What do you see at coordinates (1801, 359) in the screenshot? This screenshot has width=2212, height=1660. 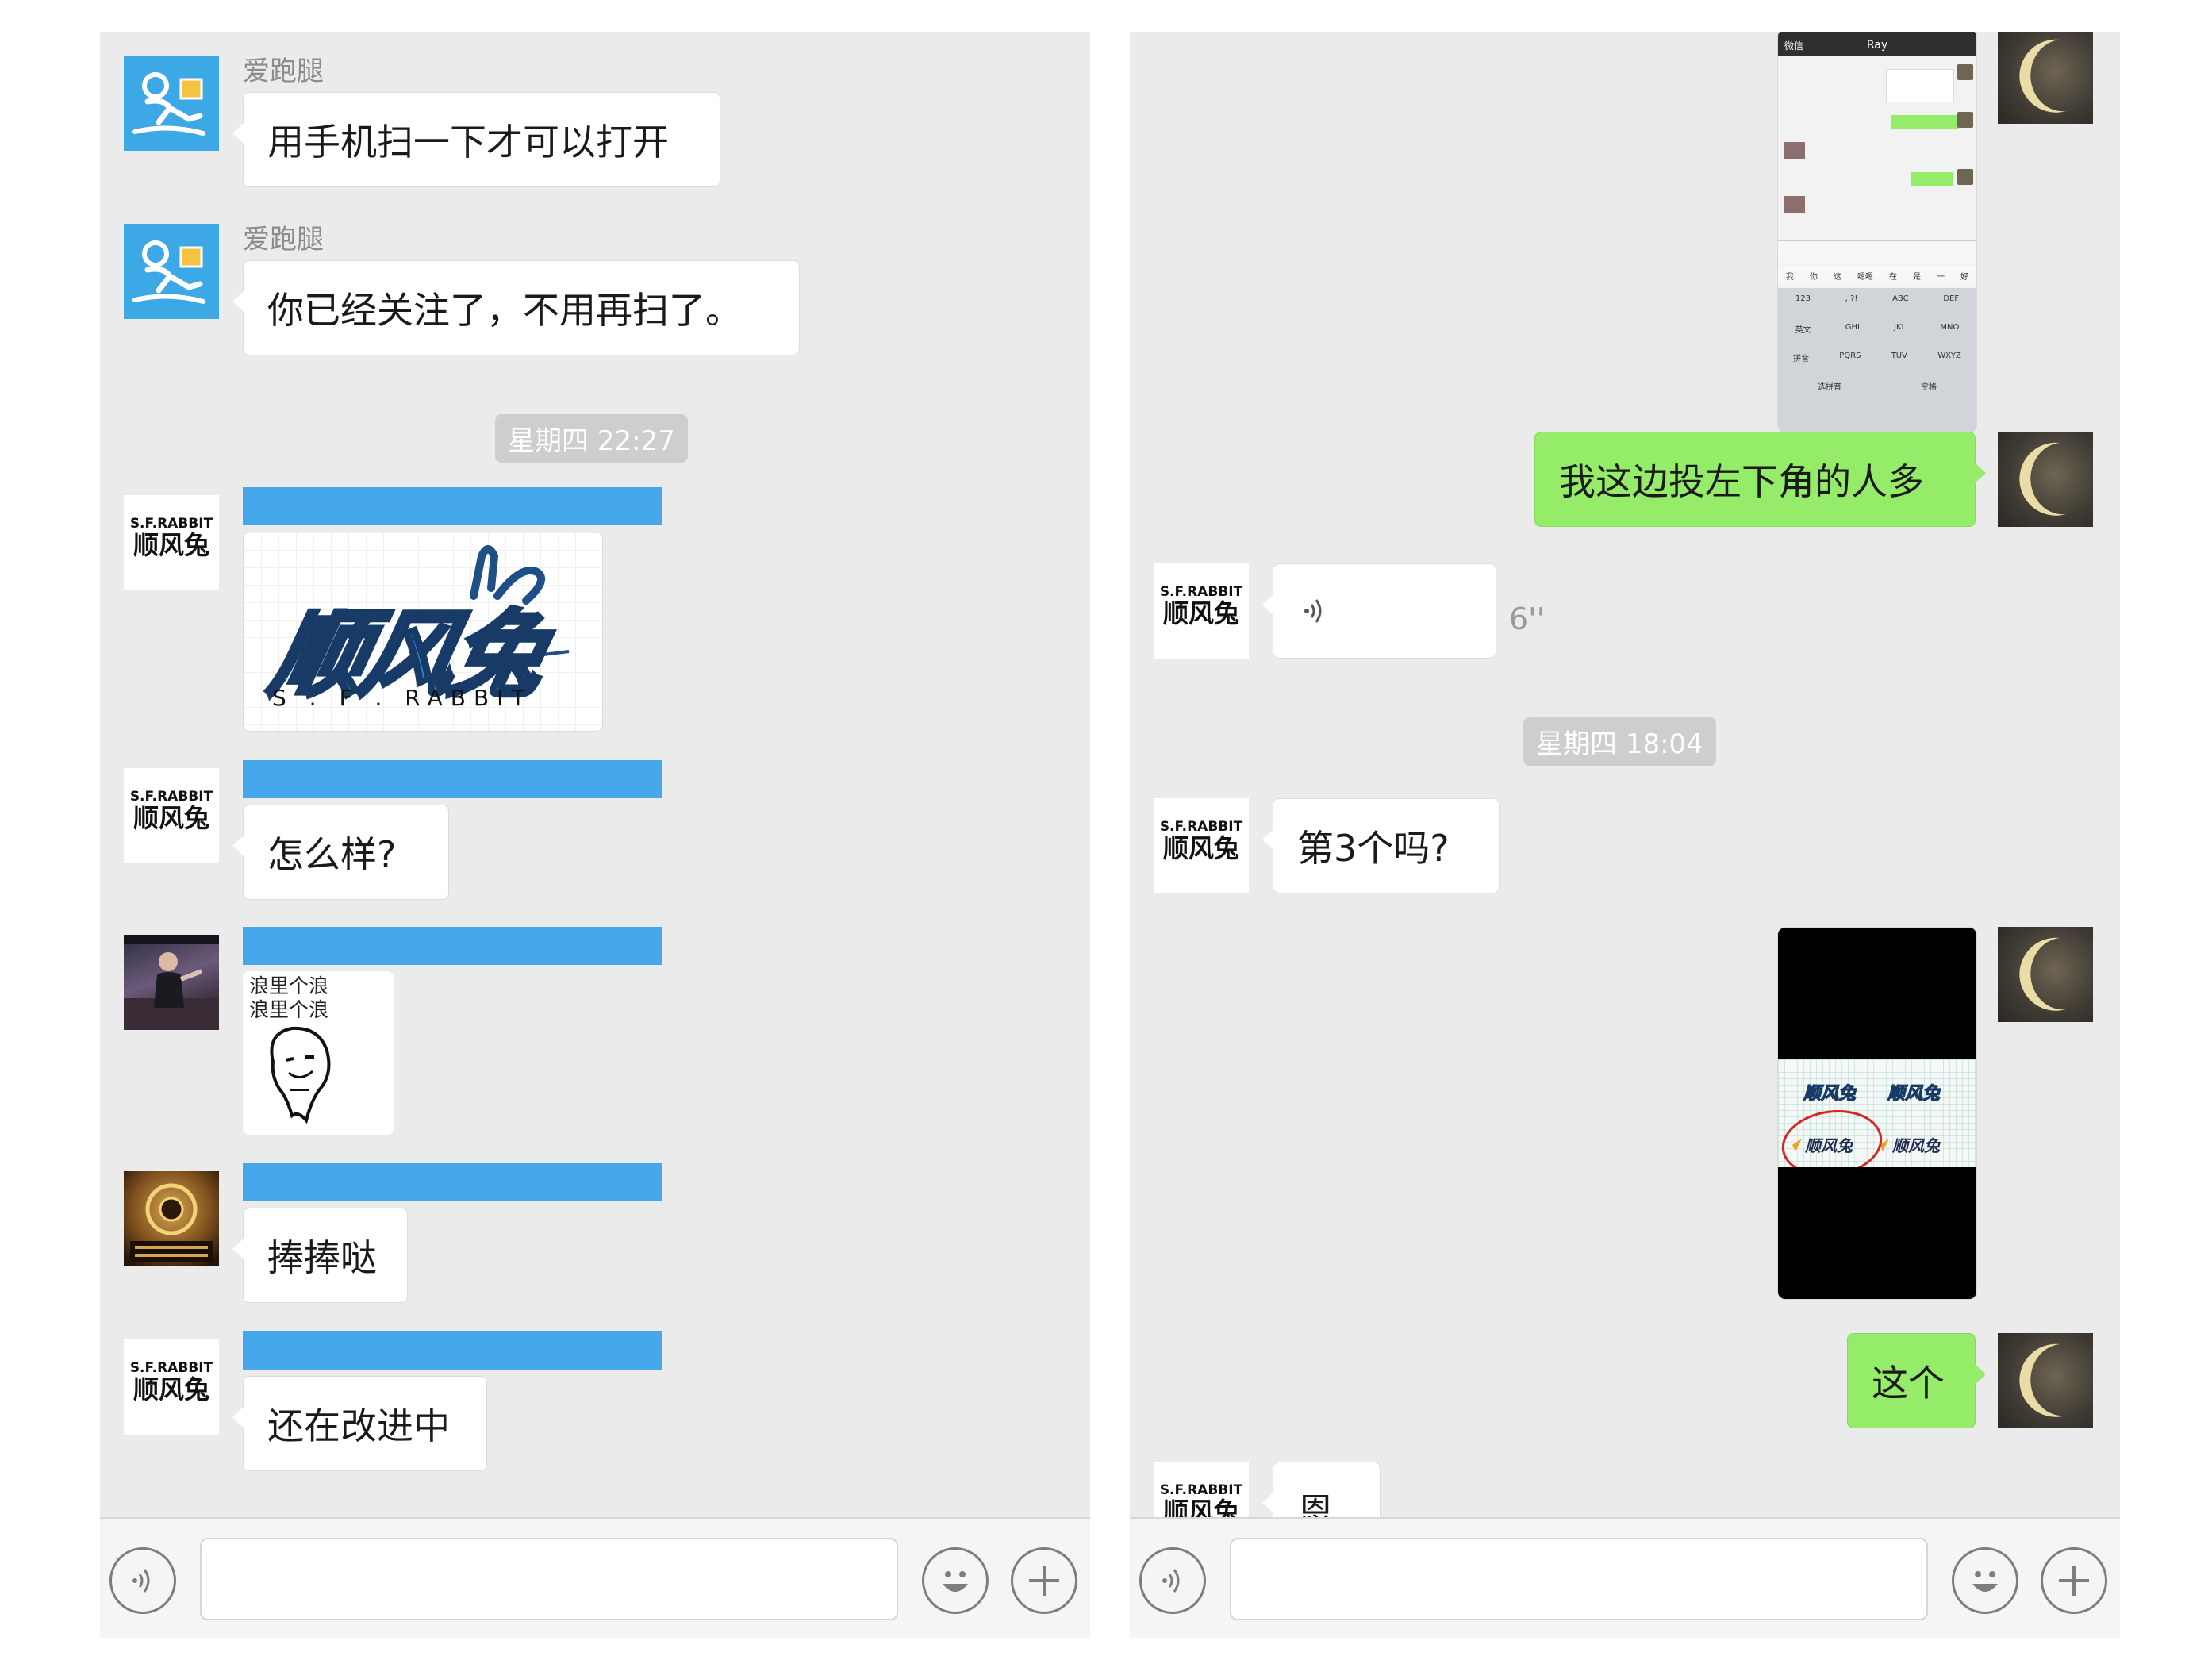 I see `kb-key: 拼音` at bounding box center [1801, 359].